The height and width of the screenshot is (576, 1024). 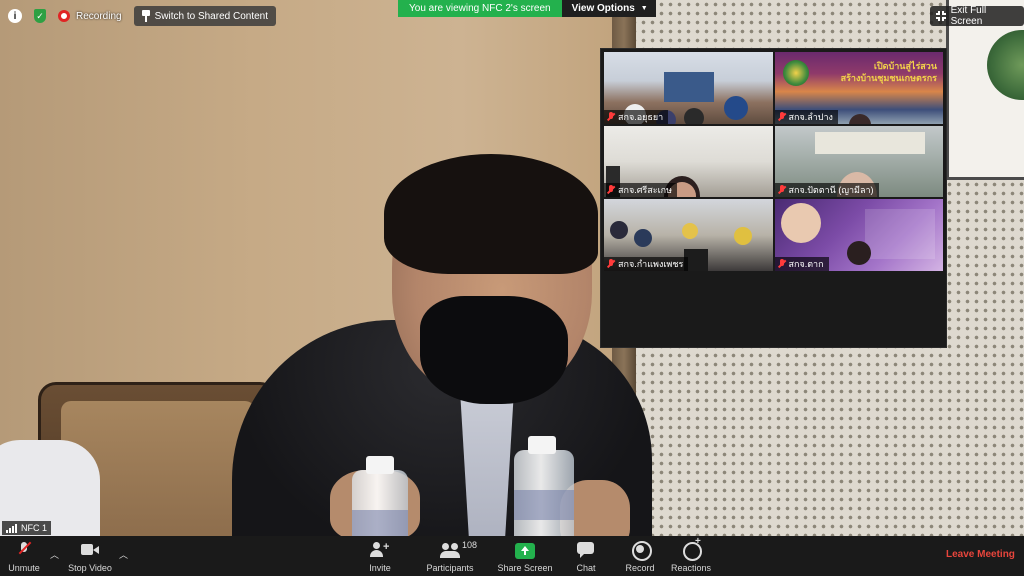 I want to click on info-icon: i, so click(x=15, y=16).